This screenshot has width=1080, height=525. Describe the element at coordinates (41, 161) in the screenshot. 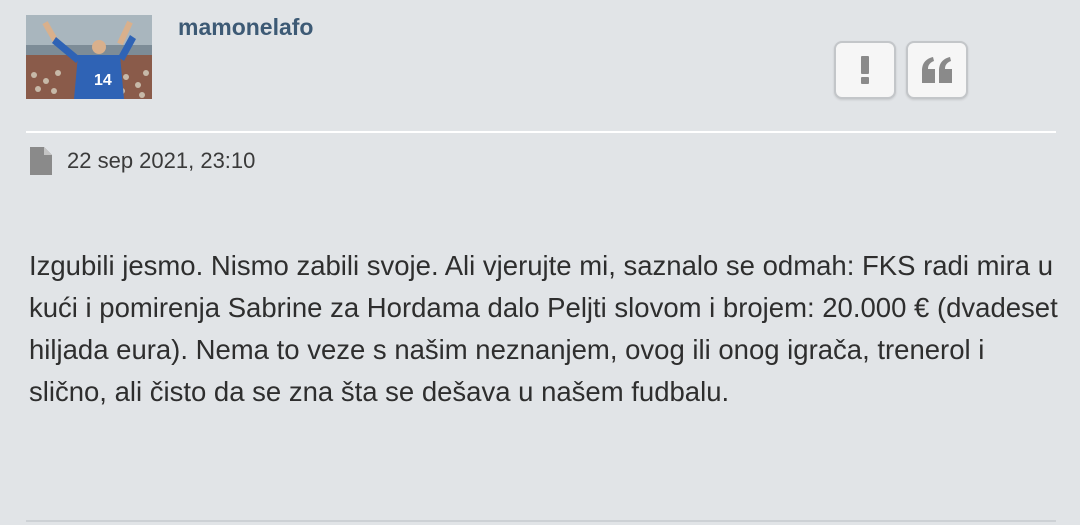

I see `file-icon` at that location.